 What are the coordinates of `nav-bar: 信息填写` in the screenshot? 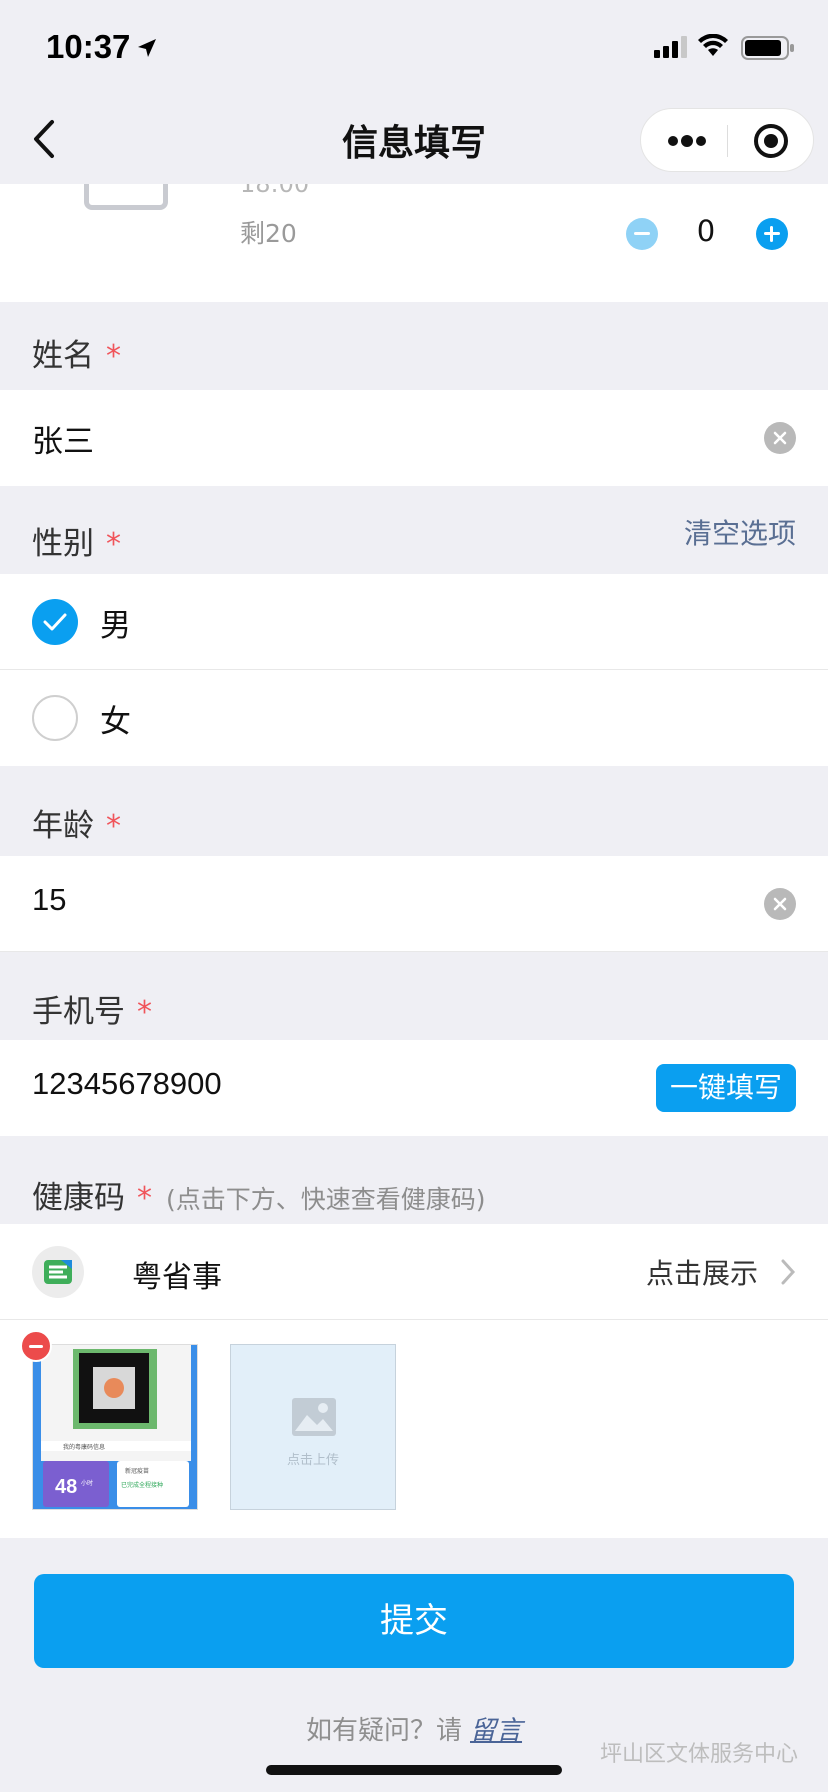 It's located at (414, 138).